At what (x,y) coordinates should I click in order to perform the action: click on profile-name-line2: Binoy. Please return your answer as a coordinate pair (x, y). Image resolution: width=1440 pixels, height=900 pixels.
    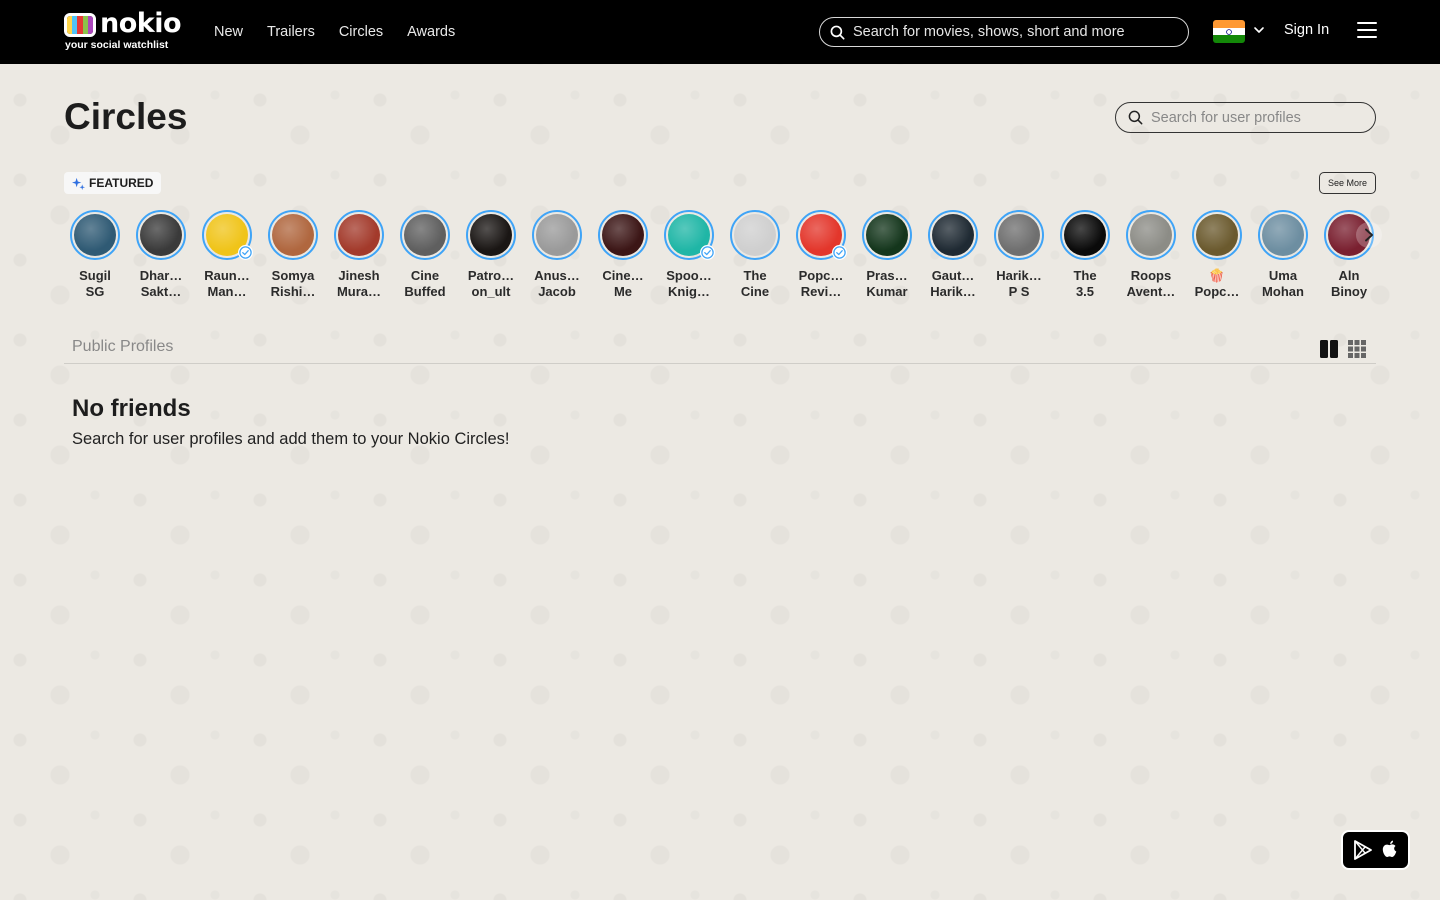
    Looking at the image, I should click on (1349, 291).